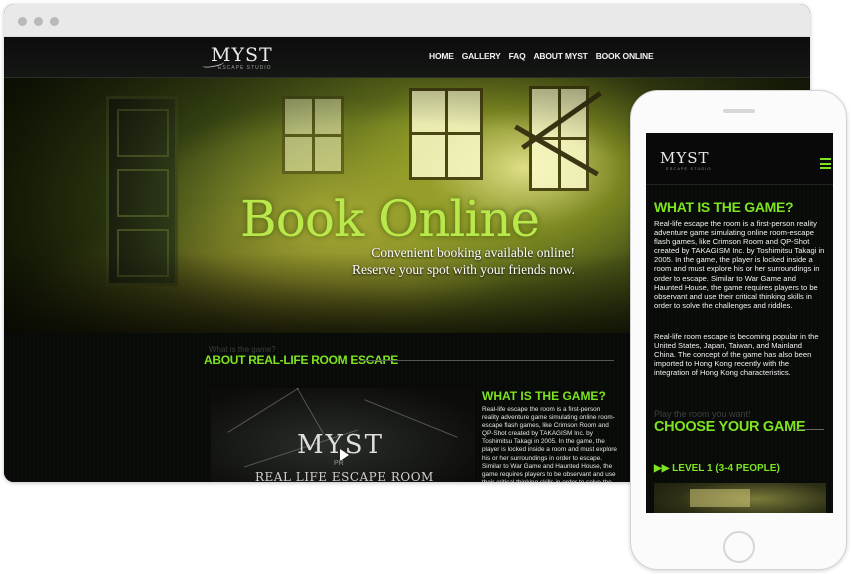 This screenshot has width=851, height=574. Describe the element at coordinates (544, 396) in the screenshot. I see `game-title: WHAT IS THE GAME?` at that location.